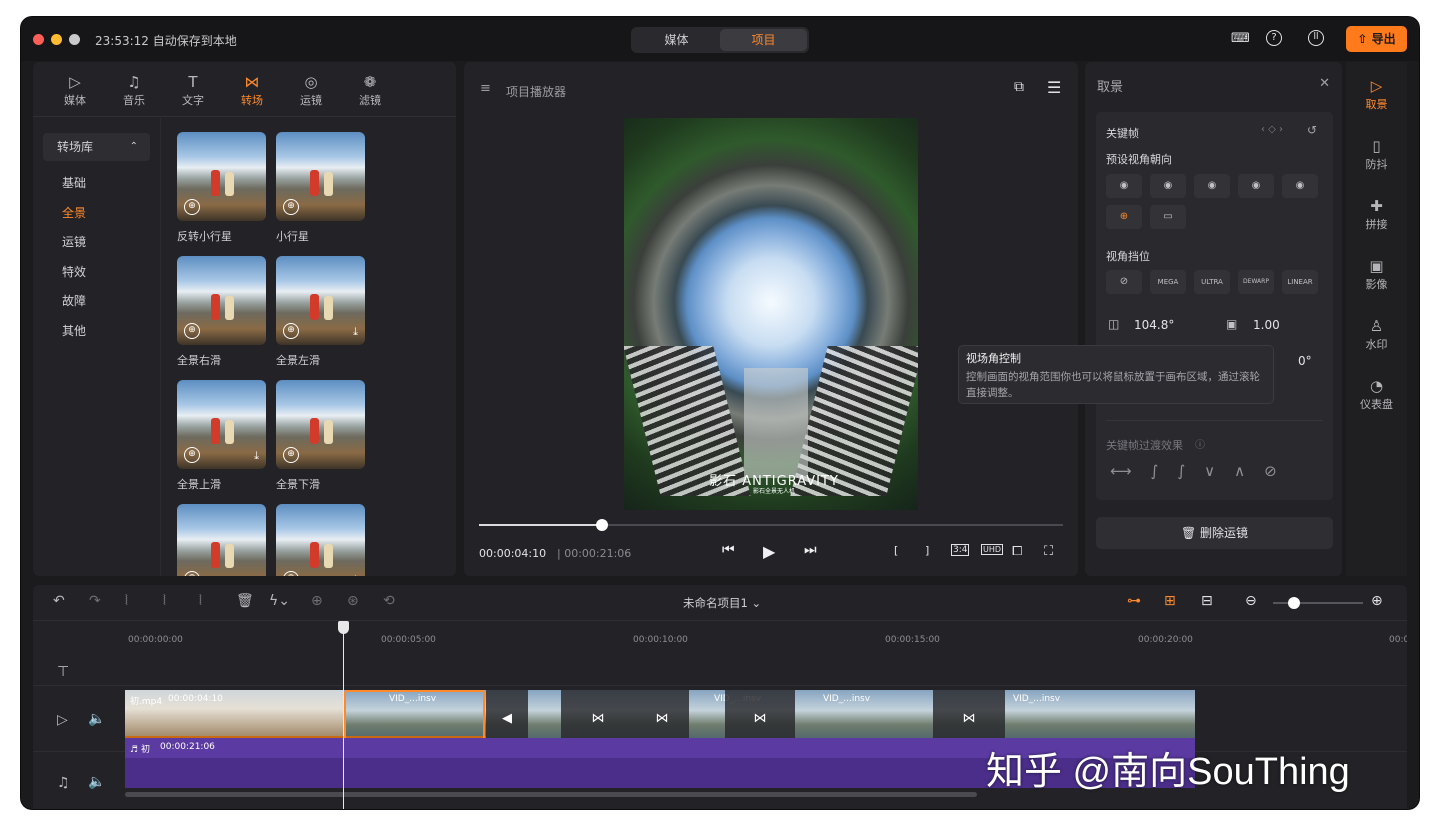 The image size is (1440, 834). What do you see at coordinates (96, 719) in the screenshot?
I see `video-volume-icon: 🔈` at bounding box center [96, 719].